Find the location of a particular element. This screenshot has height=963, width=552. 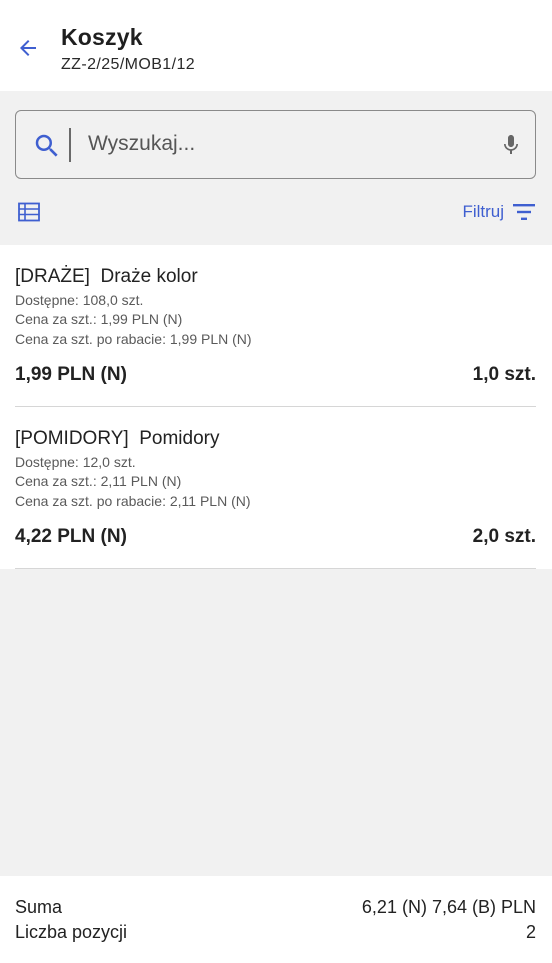

item-available: Dostępne: 108,0 szt. is located at coordinates (79, 300).